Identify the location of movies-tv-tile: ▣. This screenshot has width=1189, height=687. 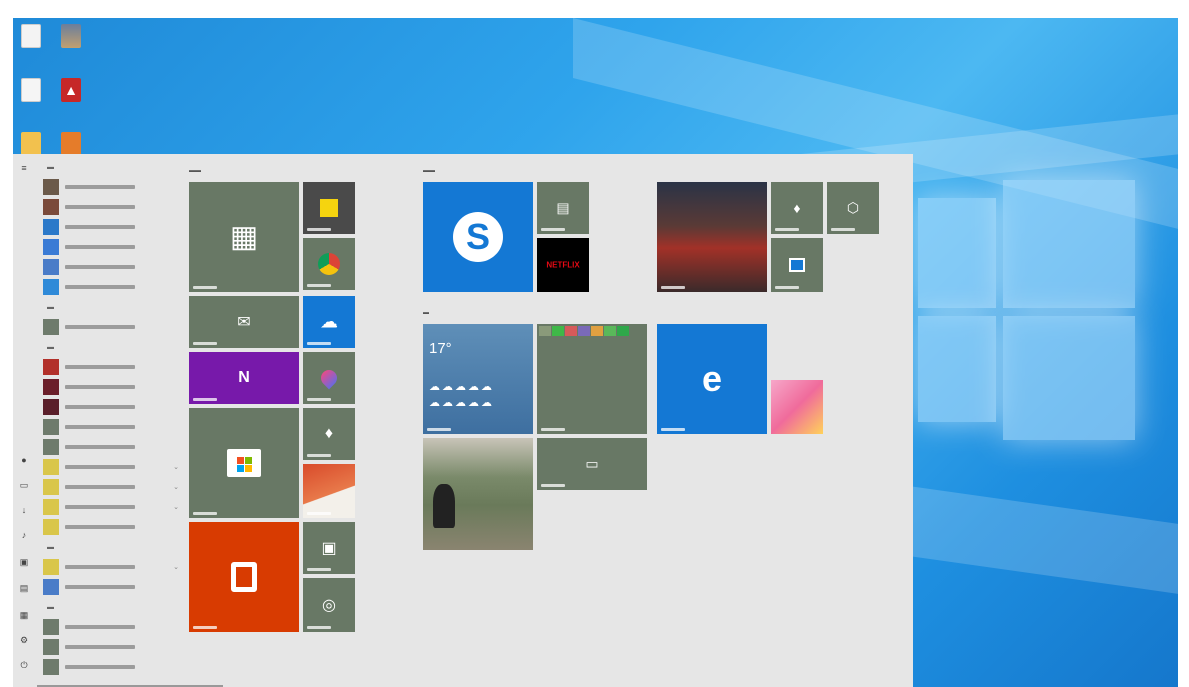
(329, 548).